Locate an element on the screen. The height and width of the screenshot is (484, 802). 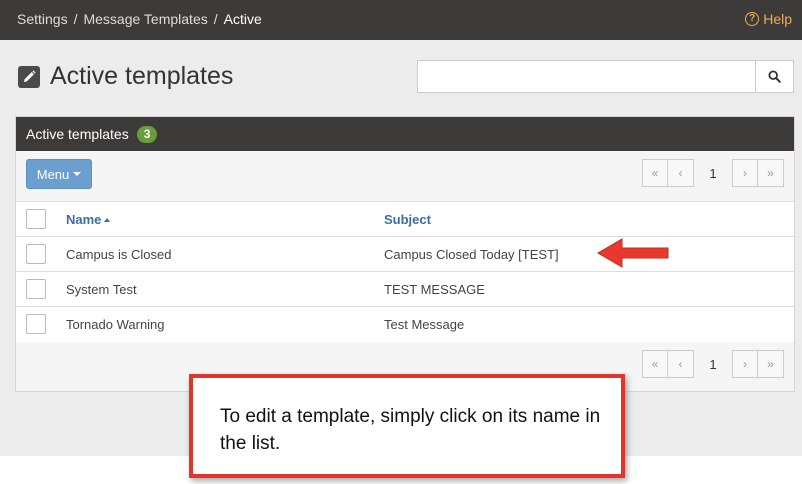
table-row: System Test TEST MESSAGE is located at coordinates (405, 289).